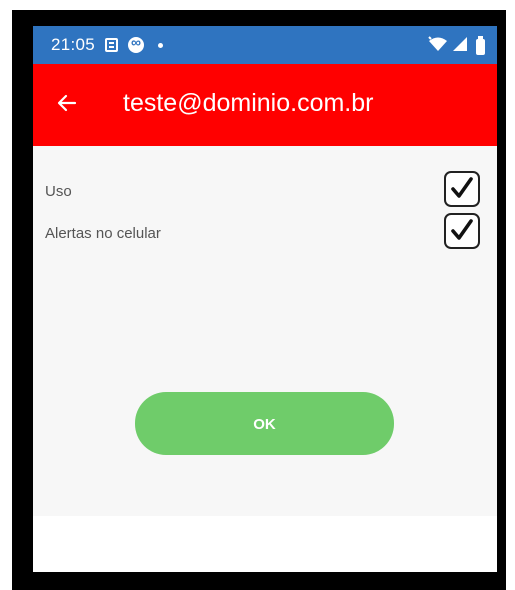 The height and width of the screenshot is (590, 515). Describe the element at coordinates (265, 45) in the screenshot. I see `status-bar: 21:05` at that location.